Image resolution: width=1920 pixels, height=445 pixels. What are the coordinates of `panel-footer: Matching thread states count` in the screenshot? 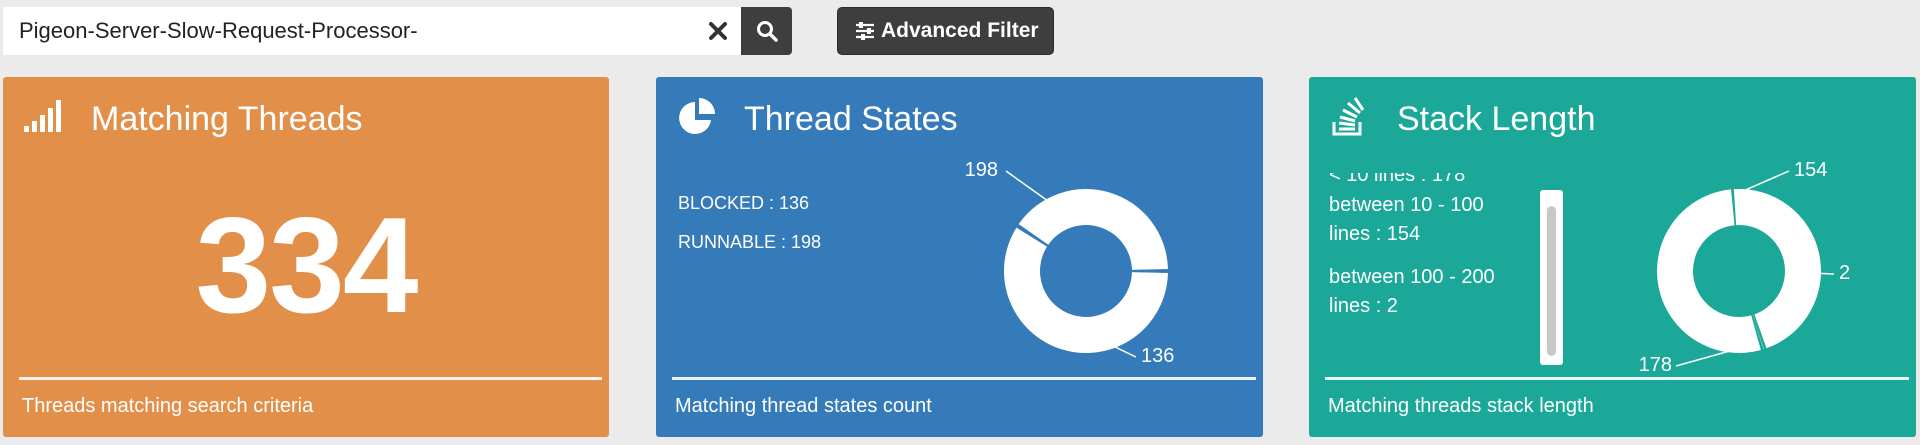 It's located at (803, 406).